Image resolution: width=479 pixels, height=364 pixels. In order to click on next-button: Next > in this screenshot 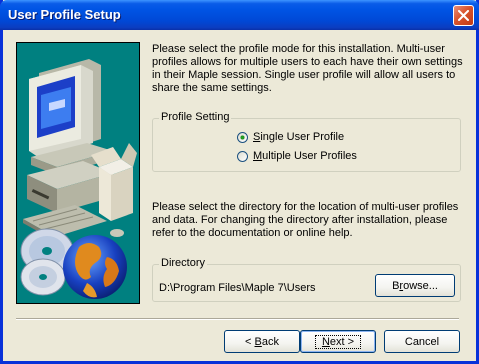, I will do `click(338, 341)`.